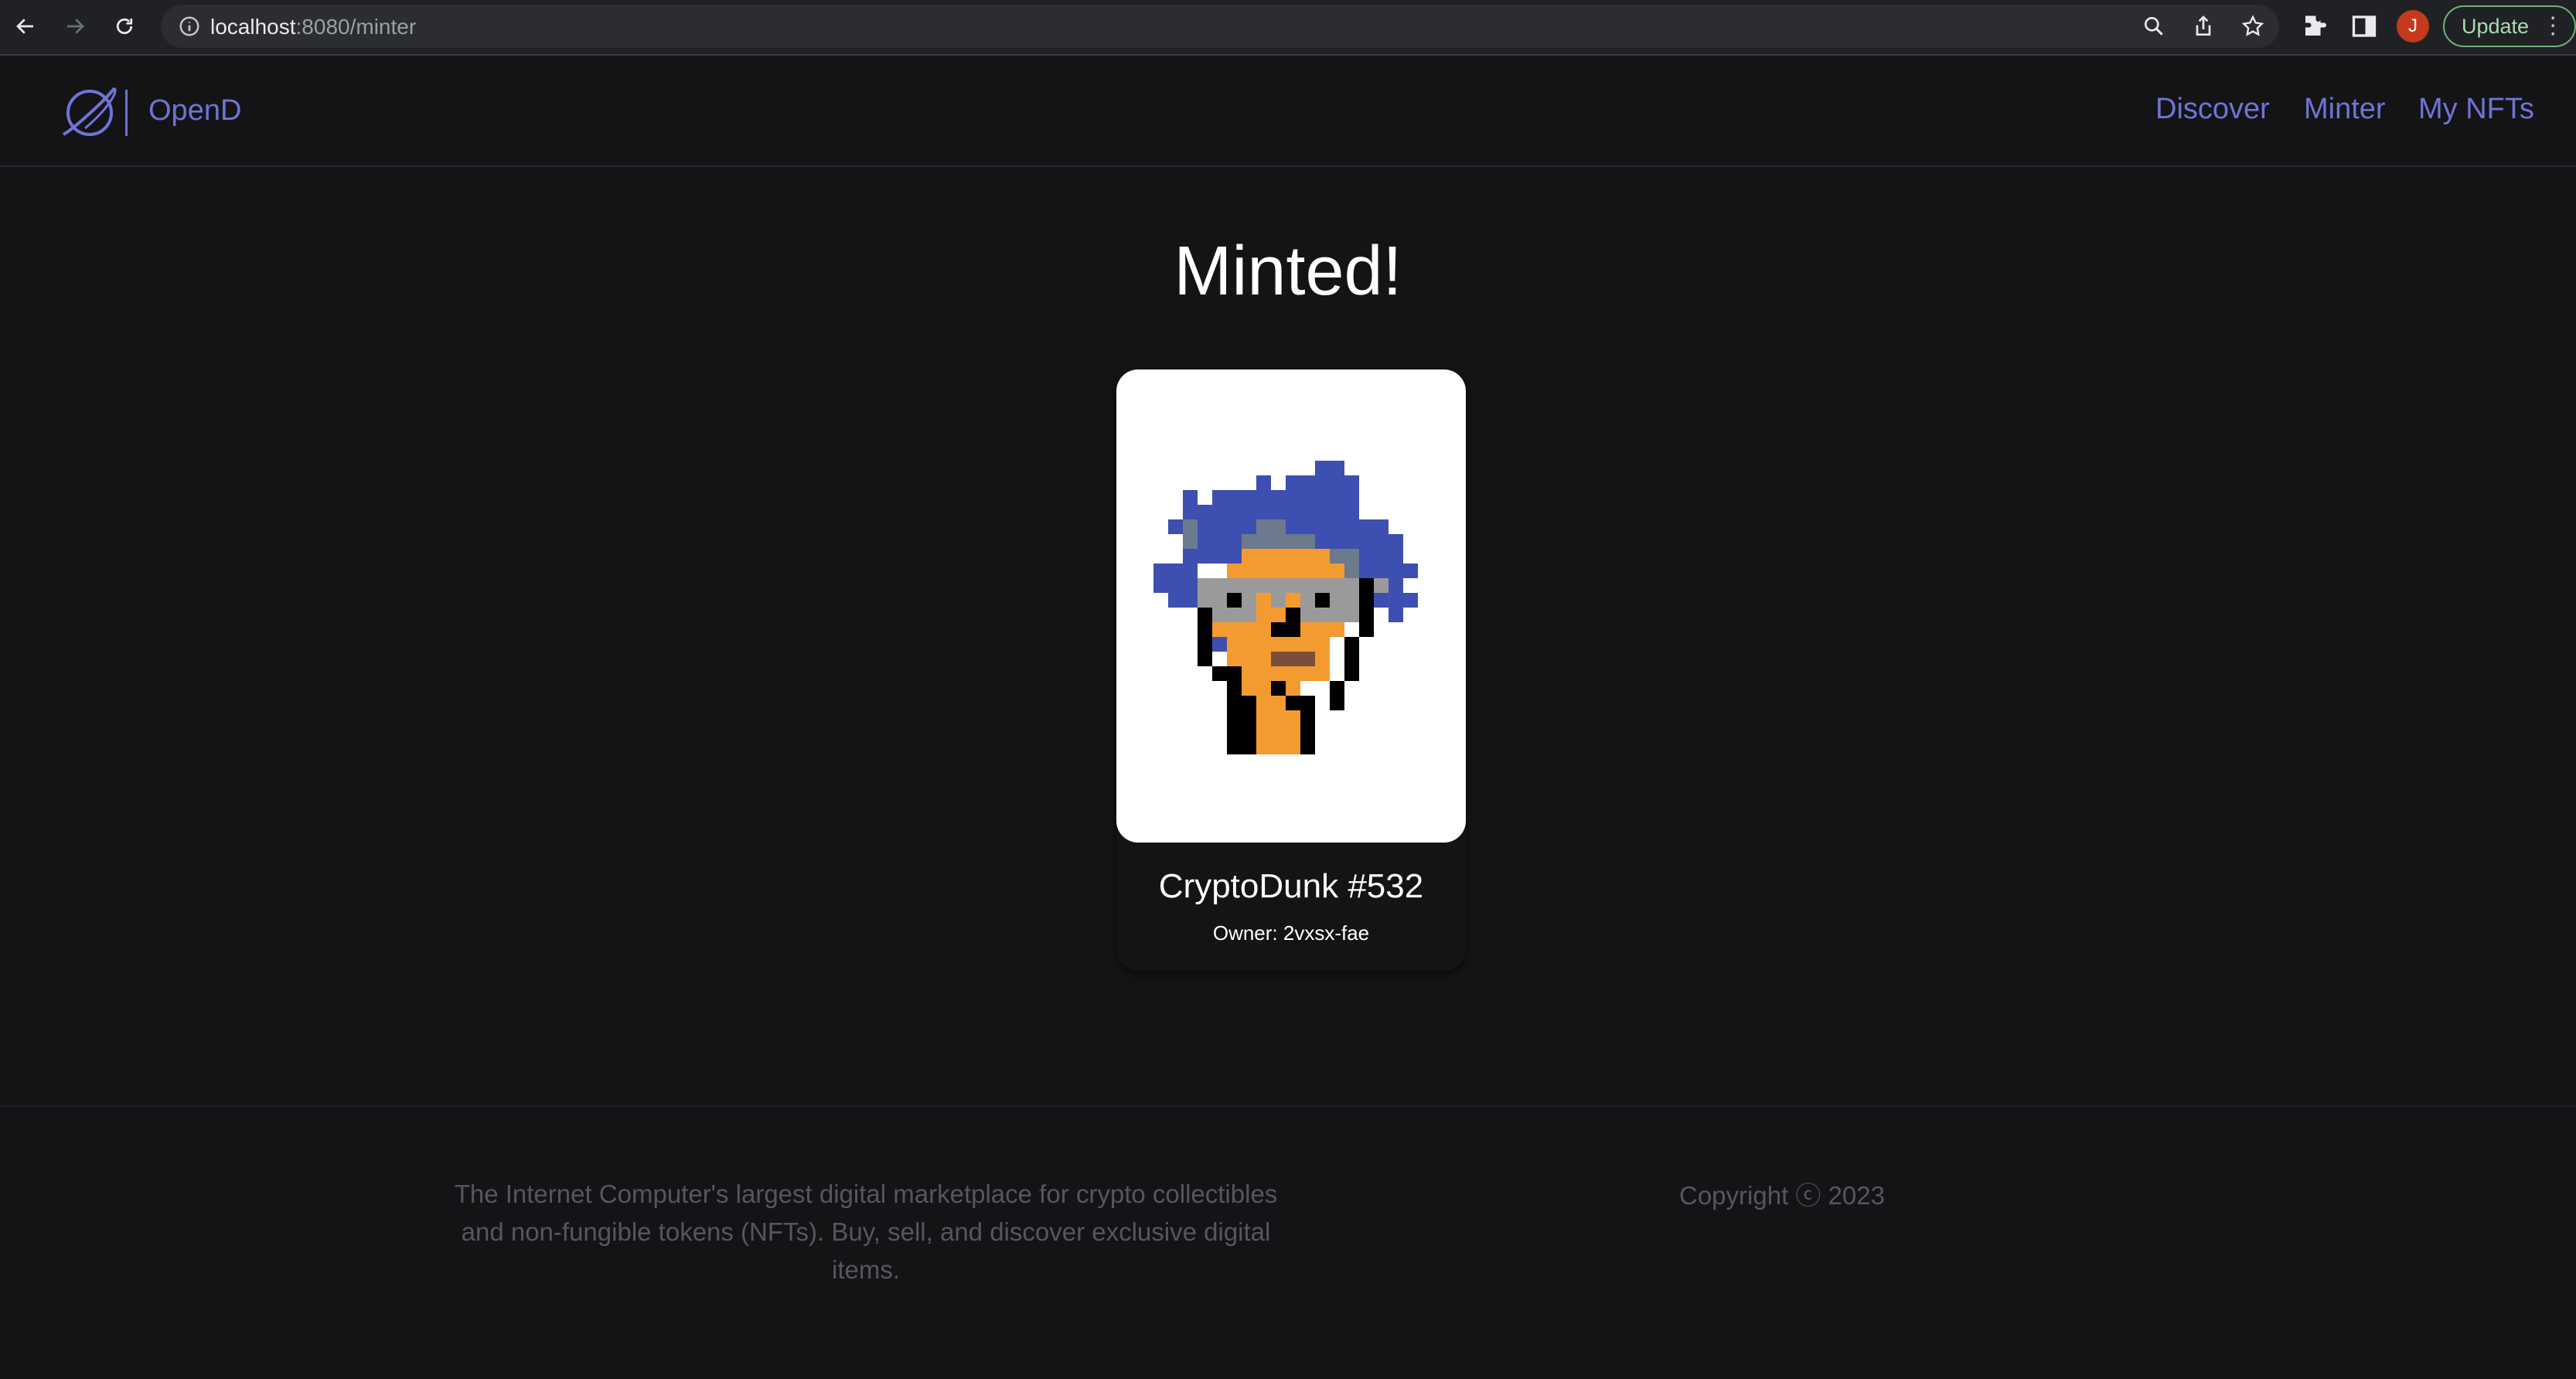  I want to click on star-icon, so click(2252, 26).